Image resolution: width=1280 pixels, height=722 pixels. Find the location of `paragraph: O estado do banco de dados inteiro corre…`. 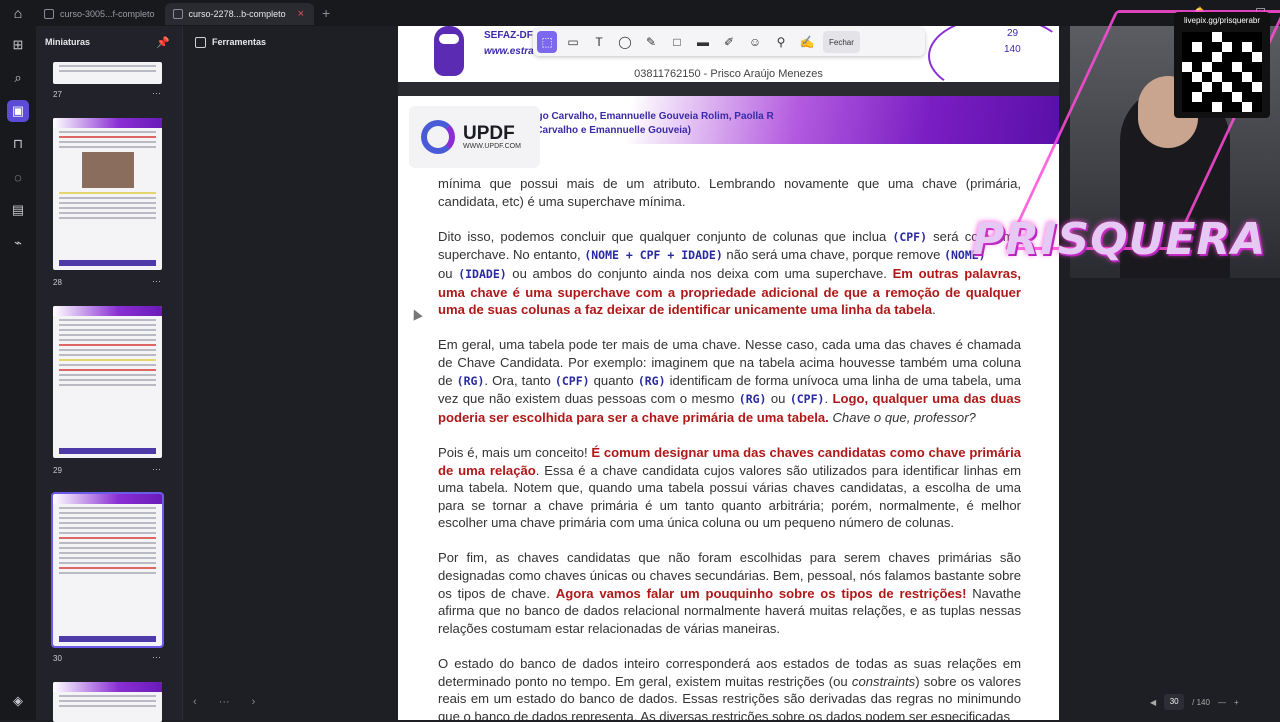

paragraph: O estado do banco de dados inteiro corre… is located at coordinates (729, 688).